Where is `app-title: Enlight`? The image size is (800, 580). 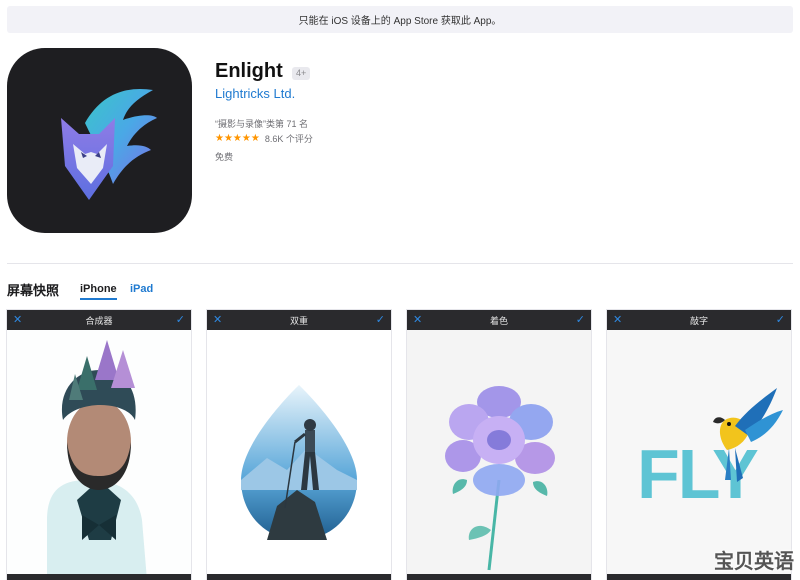 app-title: Enlight is located at coordinates (249, 71).